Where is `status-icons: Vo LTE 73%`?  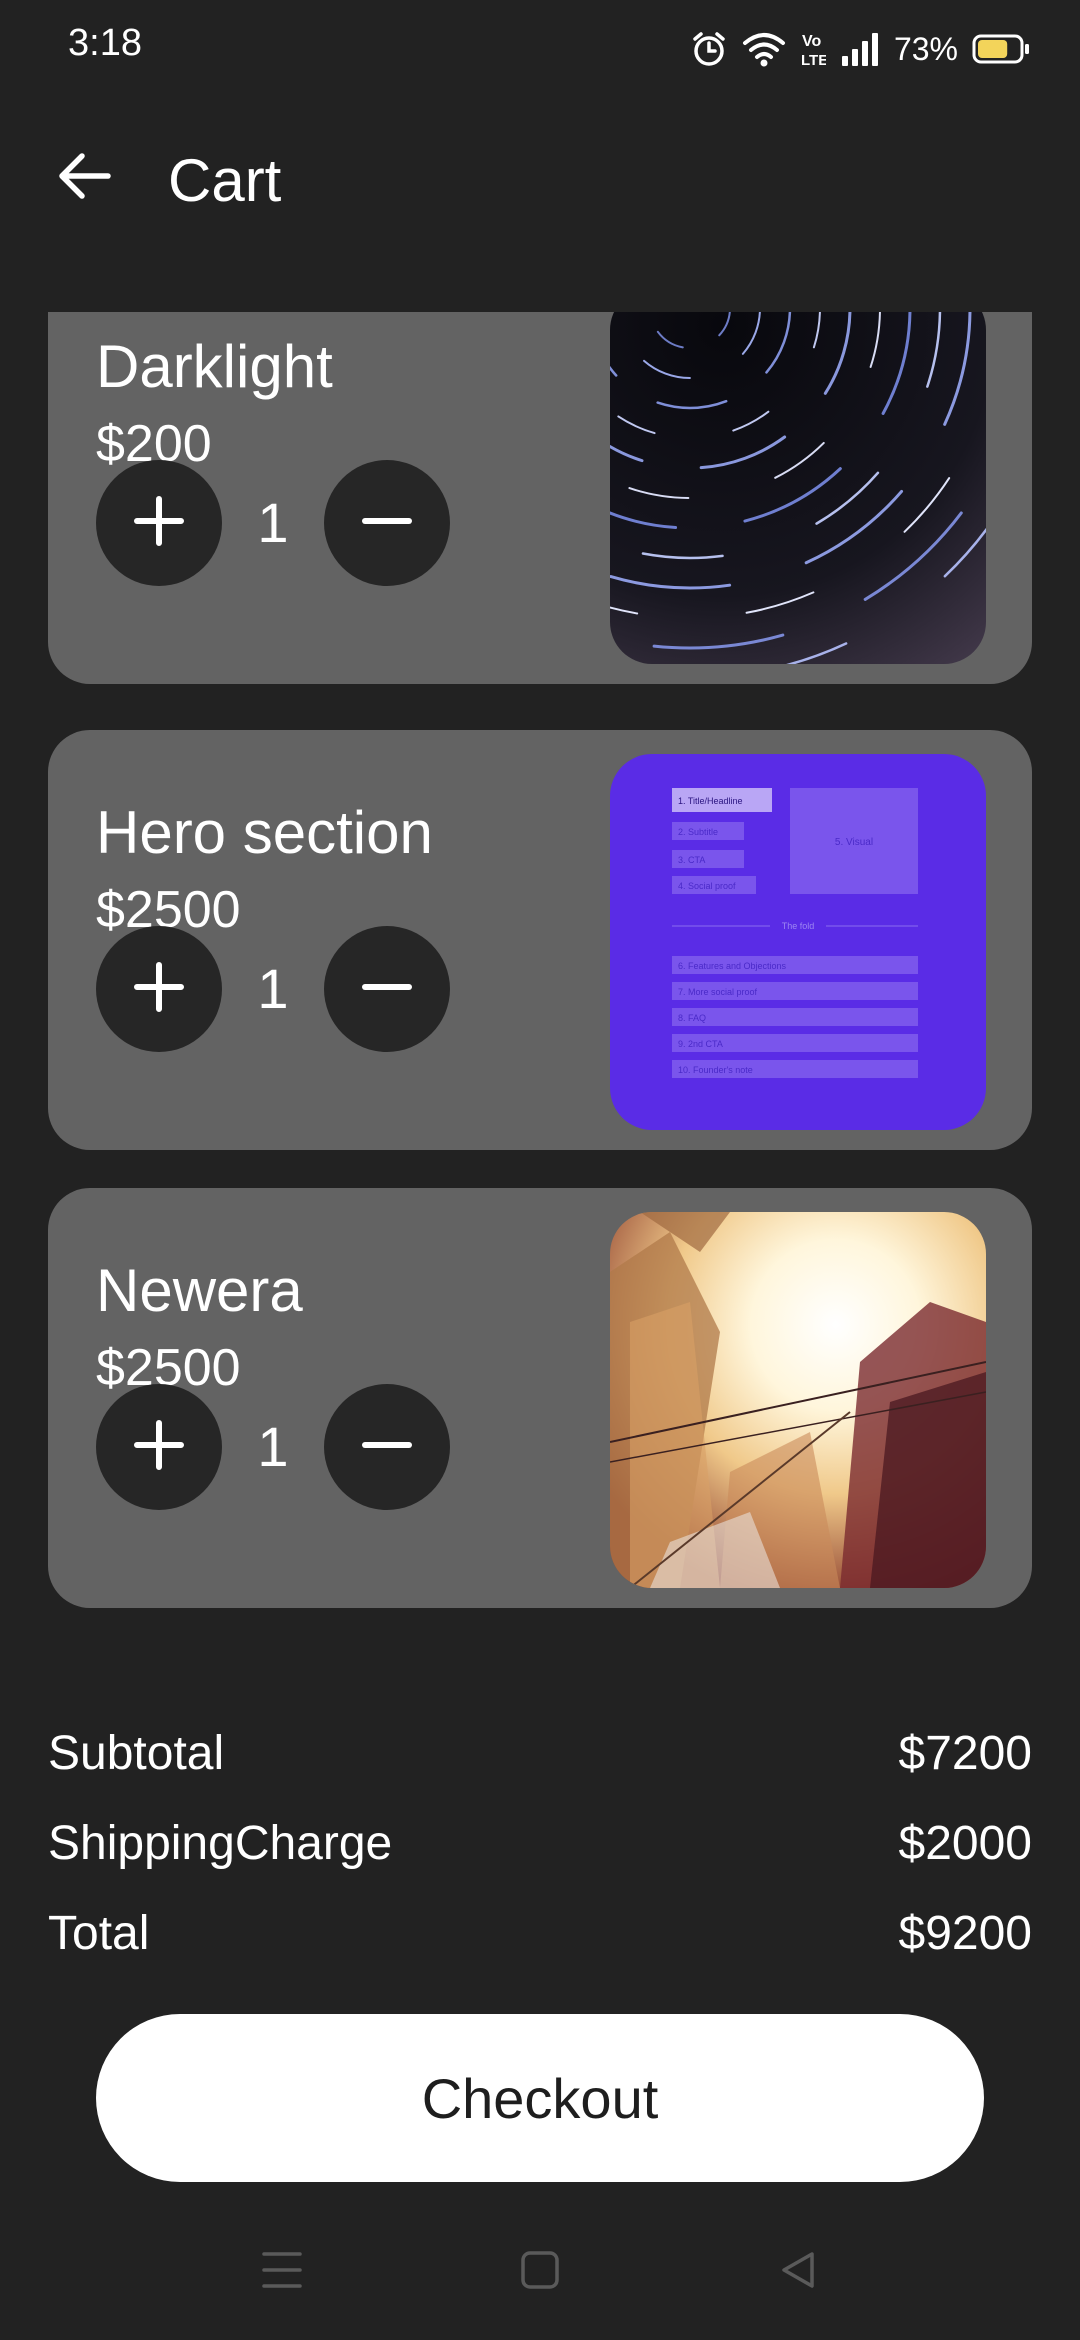 status-icons: Vo LTE 73% is located at coordinates (860, 49).